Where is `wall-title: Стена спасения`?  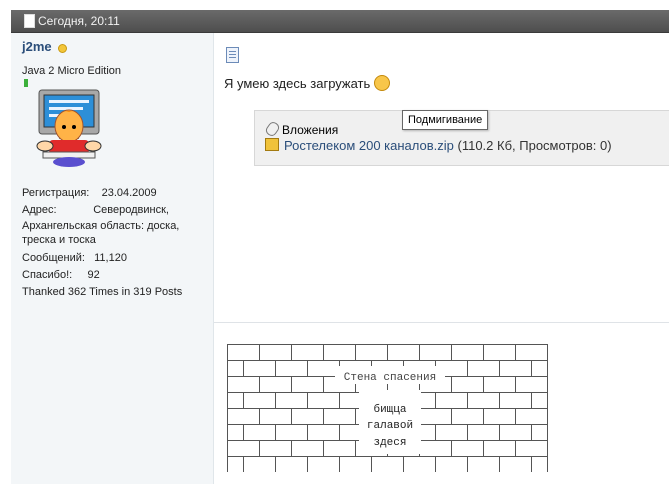
wall-title: Стена спасения is located at coordinates (390, 378).